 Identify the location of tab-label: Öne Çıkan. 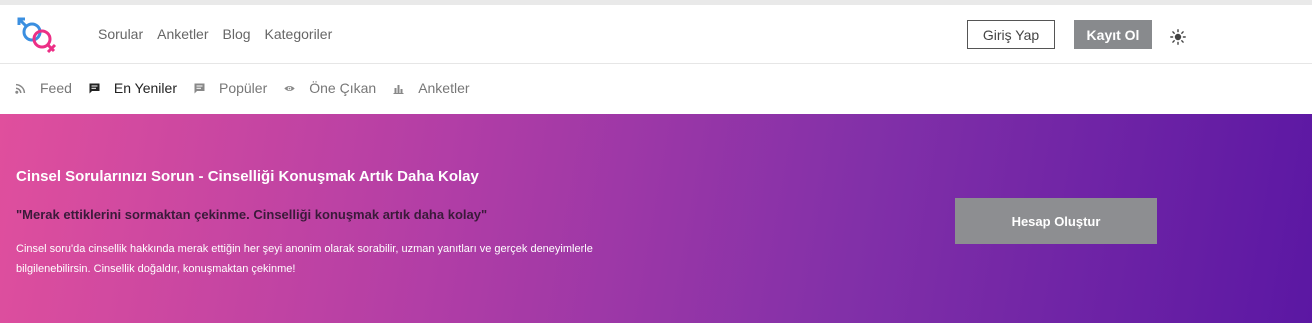
(343, 88).